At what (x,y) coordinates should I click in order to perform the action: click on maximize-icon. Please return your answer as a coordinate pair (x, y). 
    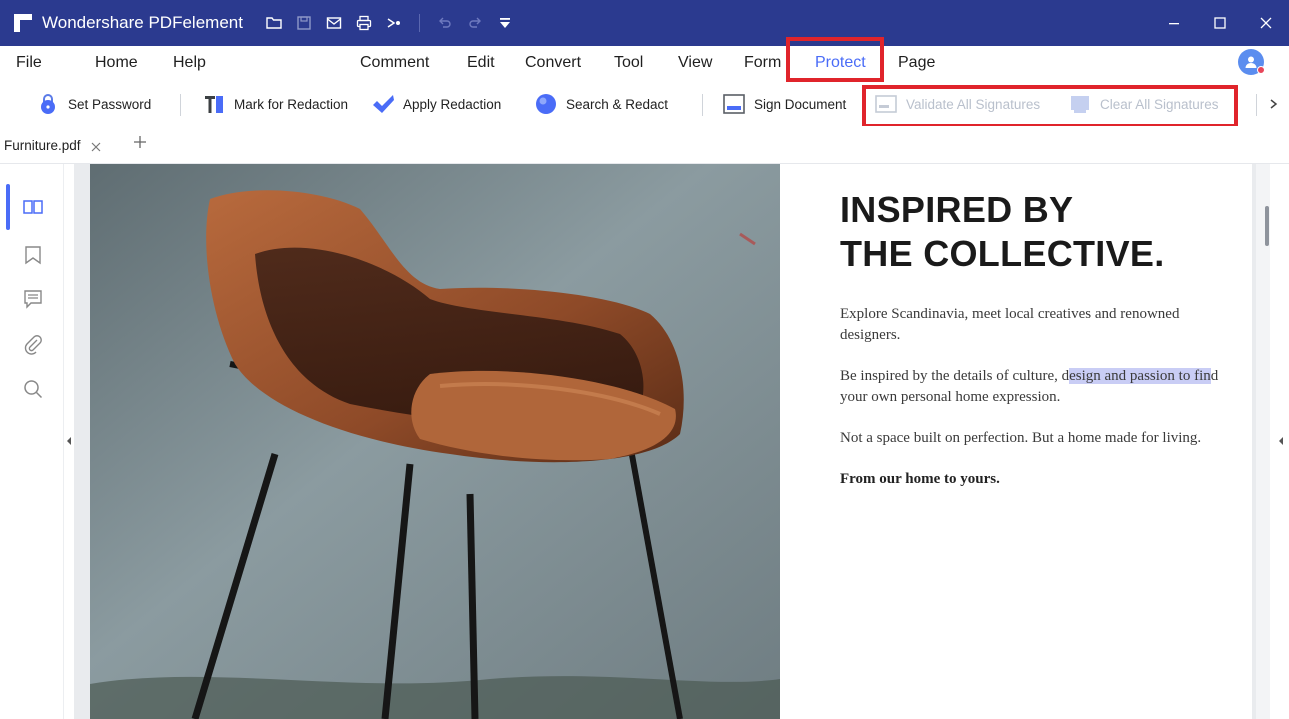
    Looking at the image, I should click on (1220, 23).